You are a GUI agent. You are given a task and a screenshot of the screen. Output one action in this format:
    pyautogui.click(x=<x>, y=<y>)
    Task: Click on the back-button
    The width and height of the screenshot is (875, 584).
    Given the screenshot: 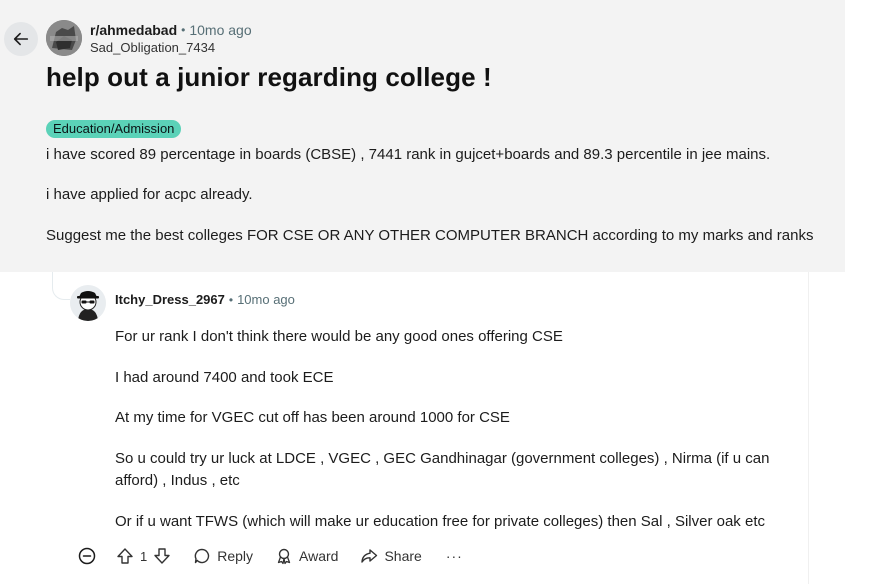 What is the action you would take?
    pyautogui.click(x=21, y=39)
    